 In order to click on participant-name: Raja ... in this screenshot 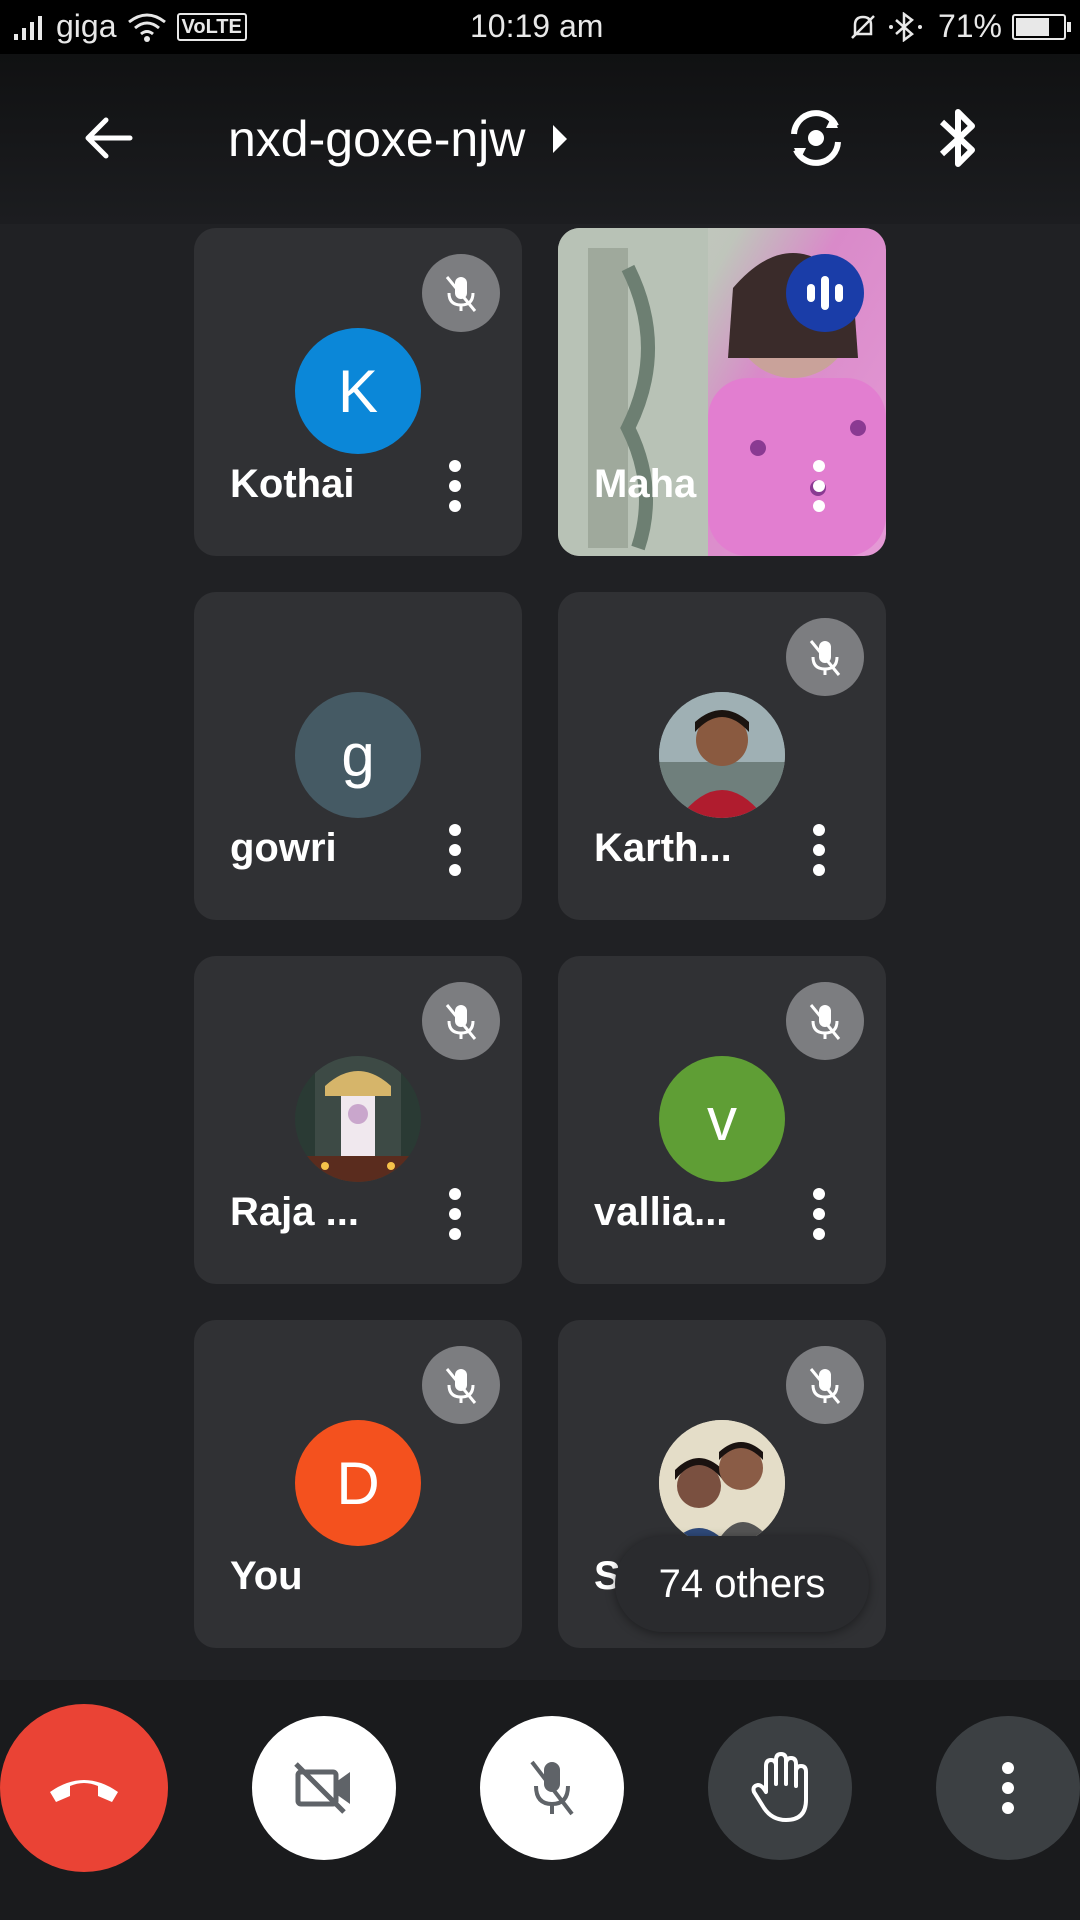, I will do `click(294, 1212)`.